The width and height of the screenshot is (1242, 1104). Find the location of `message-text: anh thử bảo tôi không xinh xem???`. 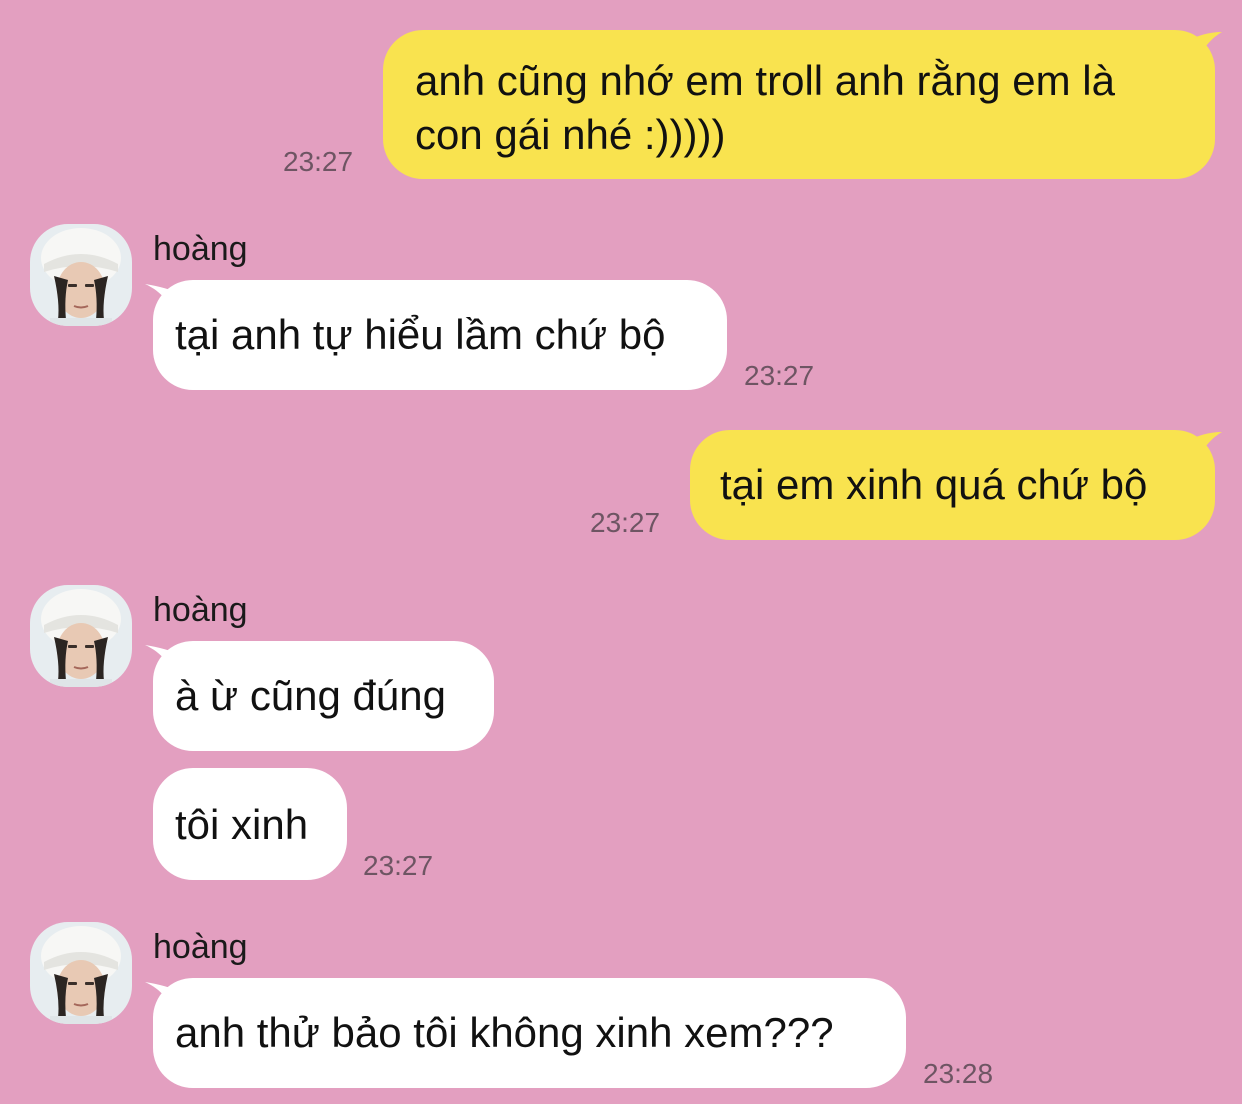

message-text: anh thử bảo tôi không xinh xem??? is located at coordinates (504, 1032).